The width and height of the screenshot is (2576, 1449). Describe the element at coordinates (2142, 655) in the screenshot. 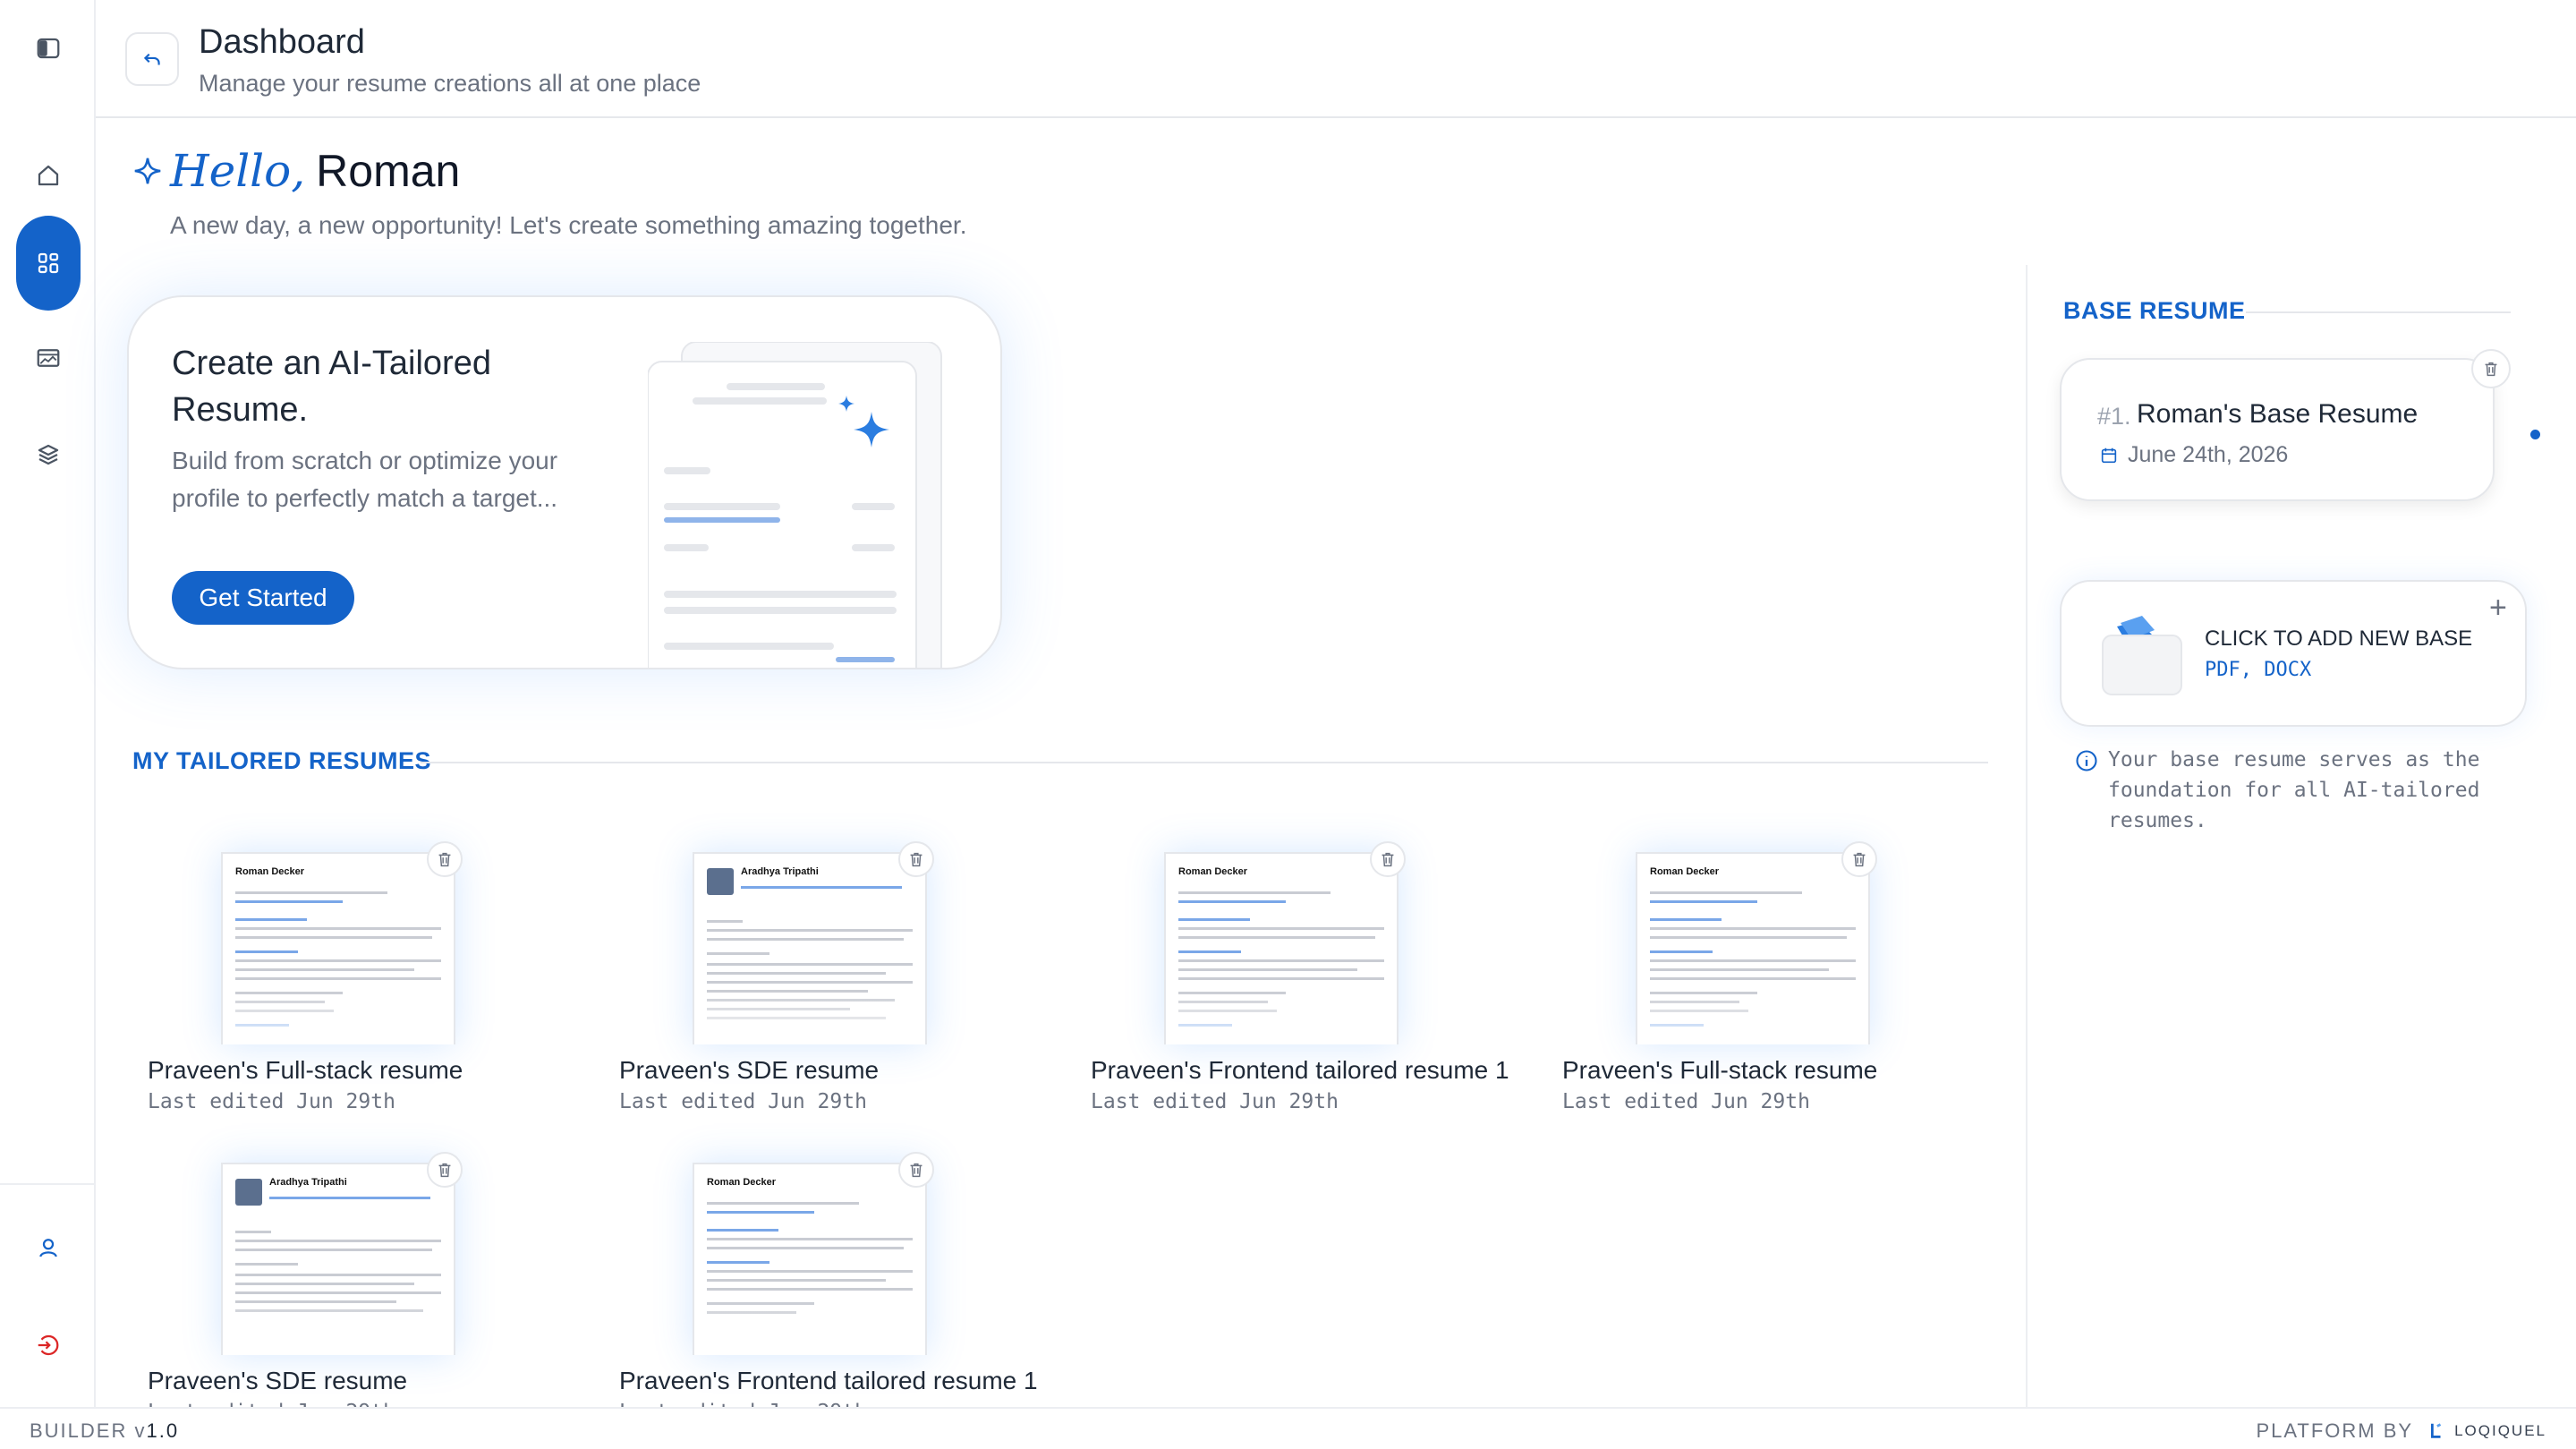

I see `folder-upload-icon` at that location.